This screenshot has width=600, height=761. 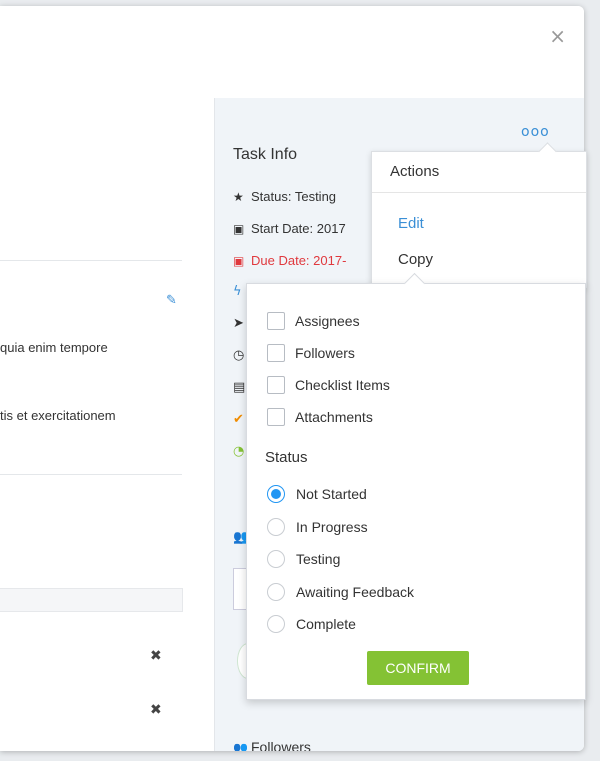 I want to click on comment-input-bar, so click(x=91, y=600).